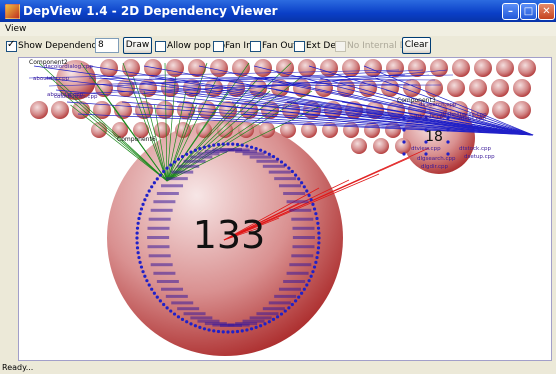  What do you see at coordinates (436, 159) in the screenshot?
I see `file-label: dlgsearch.cpp` at bounding box center [436, 159].